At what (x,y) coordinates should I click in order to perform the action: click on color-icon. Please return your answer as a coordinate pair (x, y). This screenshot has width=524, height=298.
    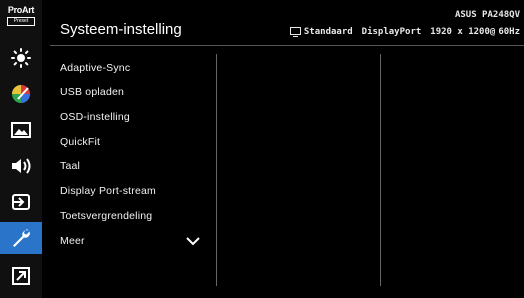
    Looking at the image, I should click on (21, 94).